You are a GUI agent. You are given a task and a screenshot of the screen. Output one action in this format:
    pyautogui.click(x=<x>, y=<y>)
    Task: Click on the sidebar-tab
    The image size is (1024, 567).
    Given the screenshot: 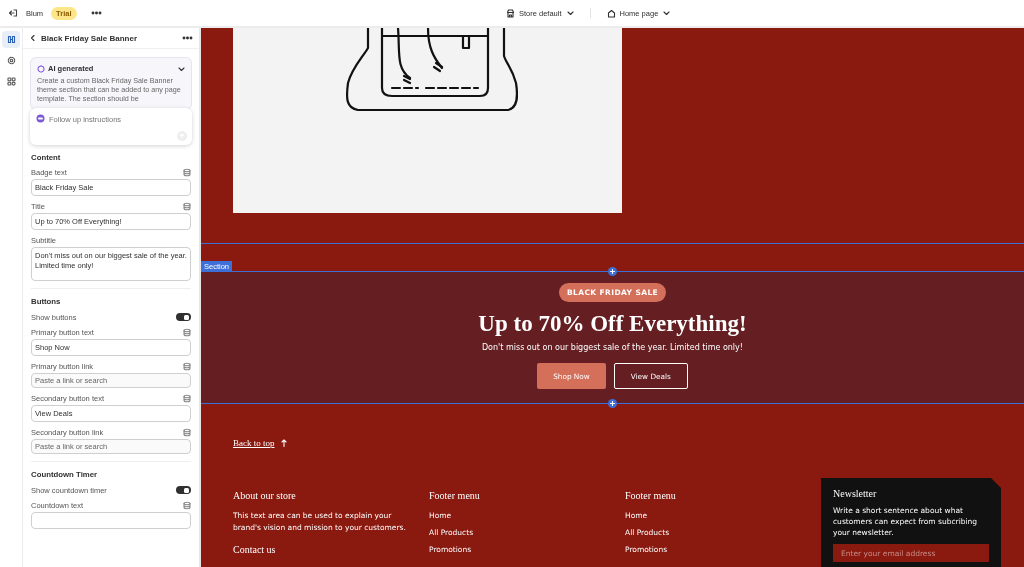 What is the action you would take?
    pyautogui.click(x=11, y=39)
    